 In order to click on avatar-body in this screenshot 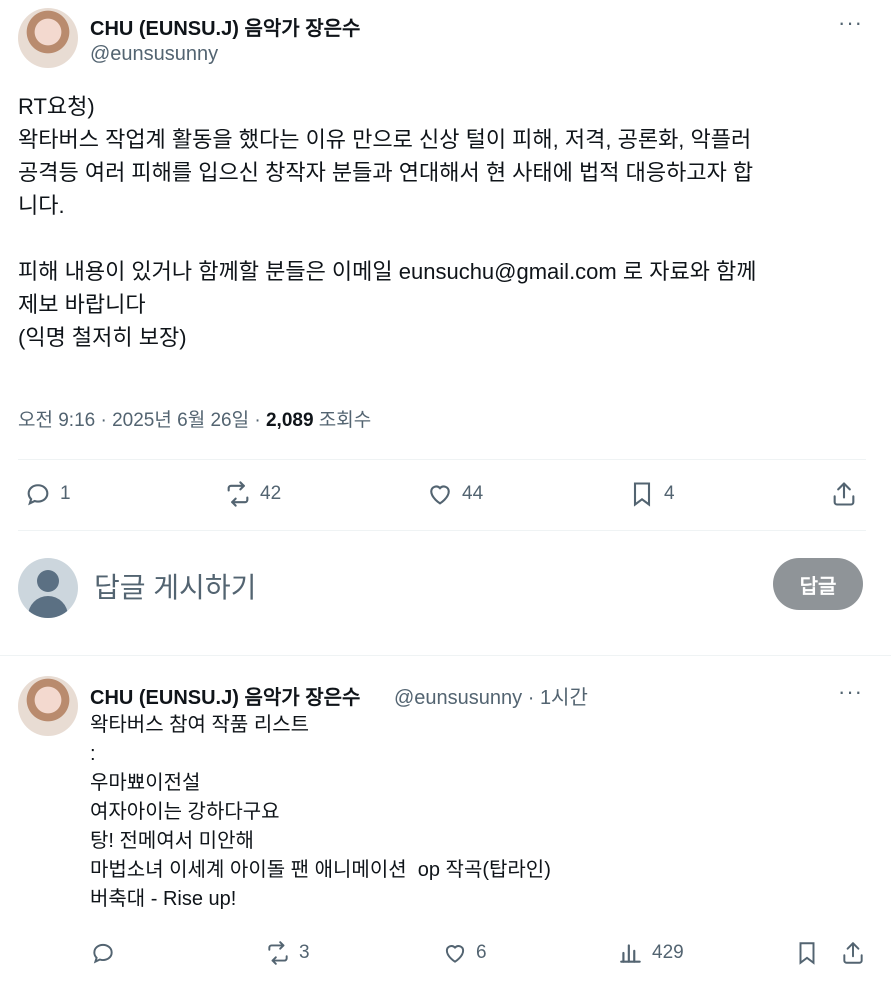, I will do `click(48, 607)`.